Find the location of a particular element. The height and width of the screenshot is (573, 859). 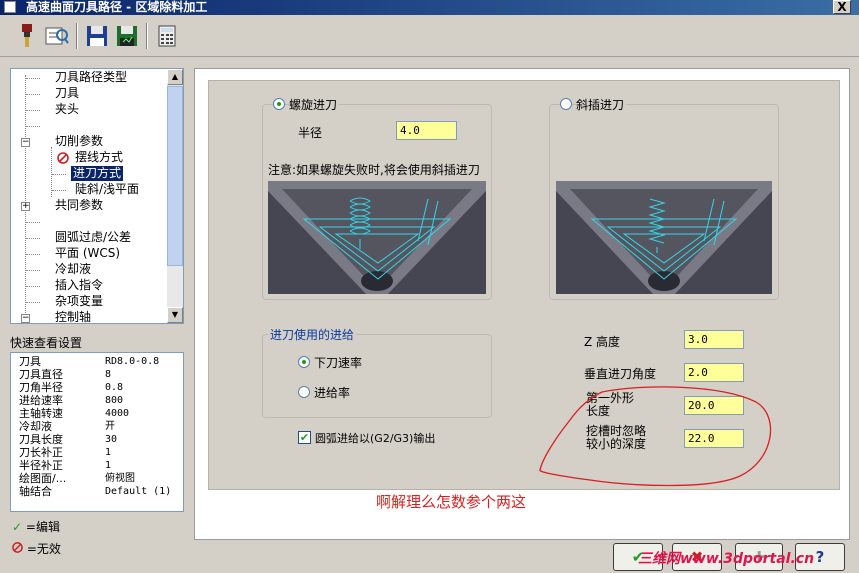

helix-radio is located at coordinates (279, 104).